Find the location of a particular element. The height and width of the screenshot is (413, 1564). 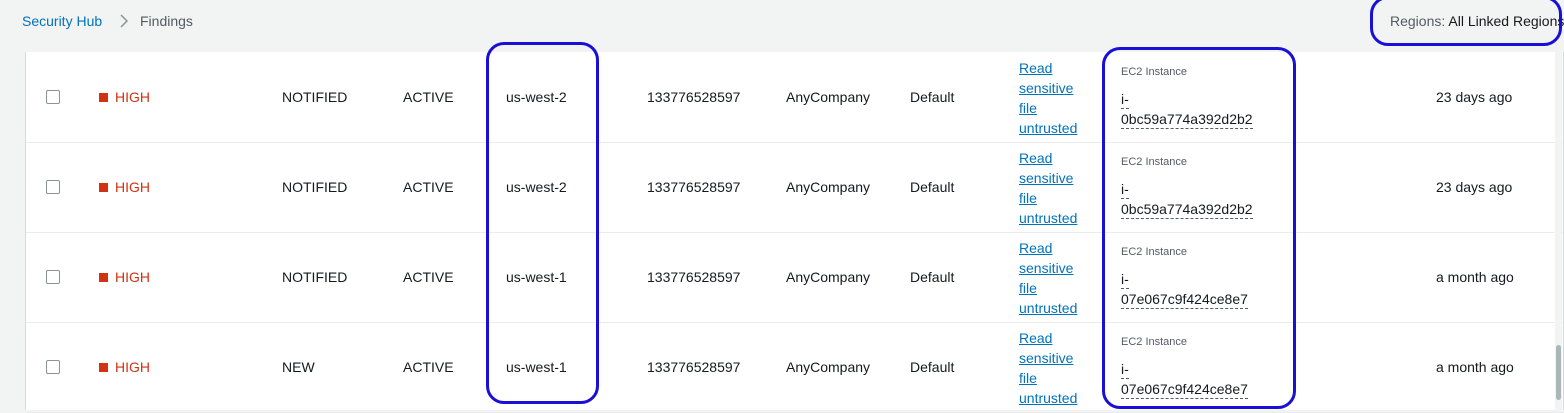

regions-label: Regions: is located at coordinates (1418, 21).